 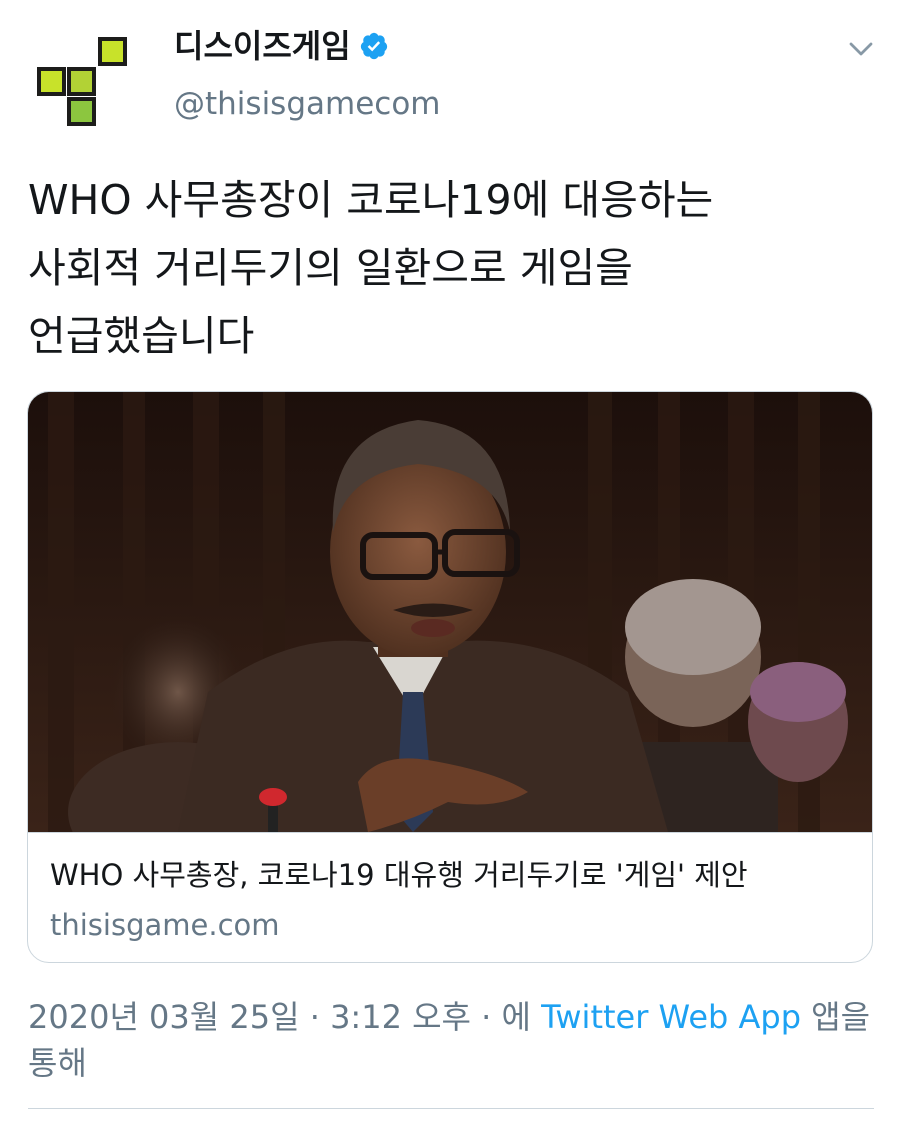 What do you see at coordinates (262, 46) in the screenshot?
I see `display-name: 디스이즈게임` at bounding box center [262, 46].